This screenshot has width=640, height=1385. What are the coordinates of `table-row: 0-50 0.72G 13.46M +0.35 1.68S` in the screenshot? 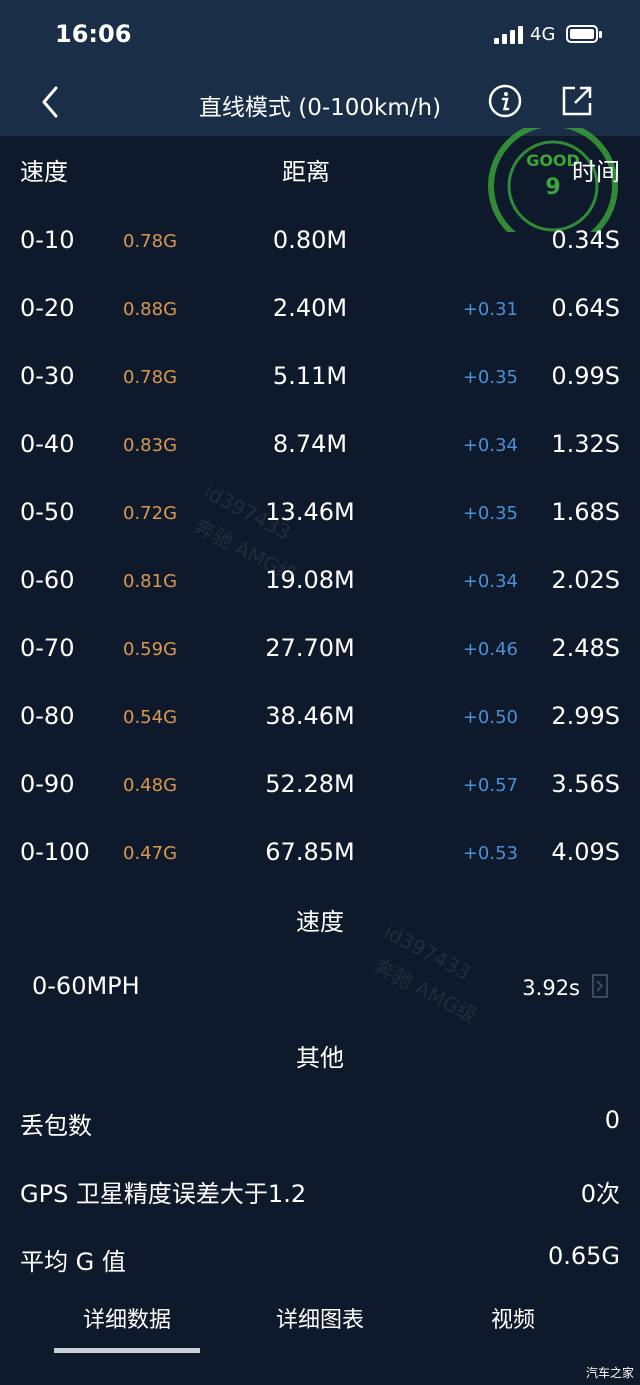 It's located at (320, 528).